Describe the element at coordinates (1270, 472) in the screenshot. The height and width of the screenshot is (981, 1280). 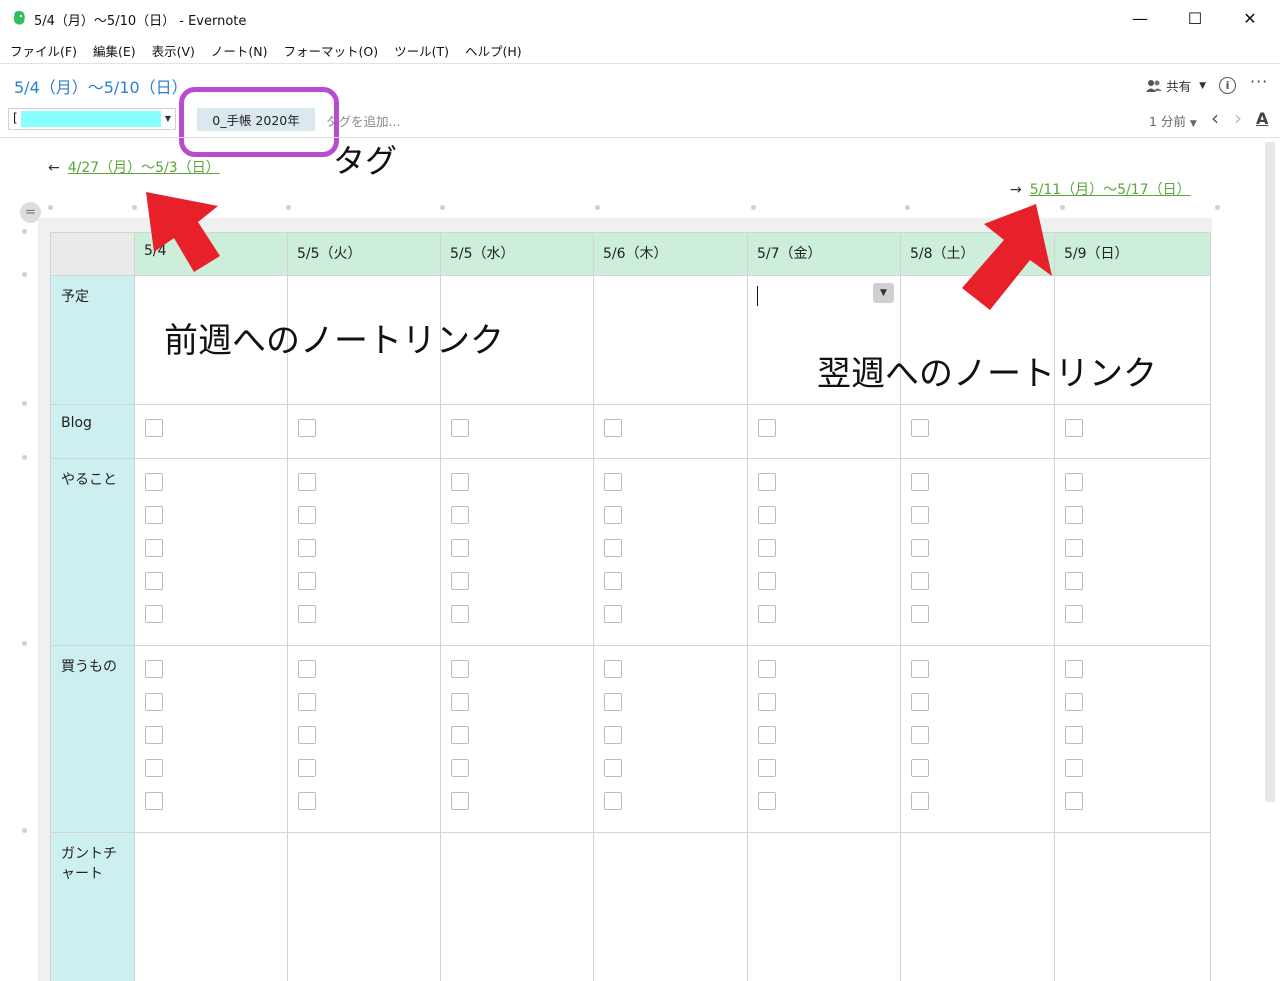
I see `scrollbar` at that location.